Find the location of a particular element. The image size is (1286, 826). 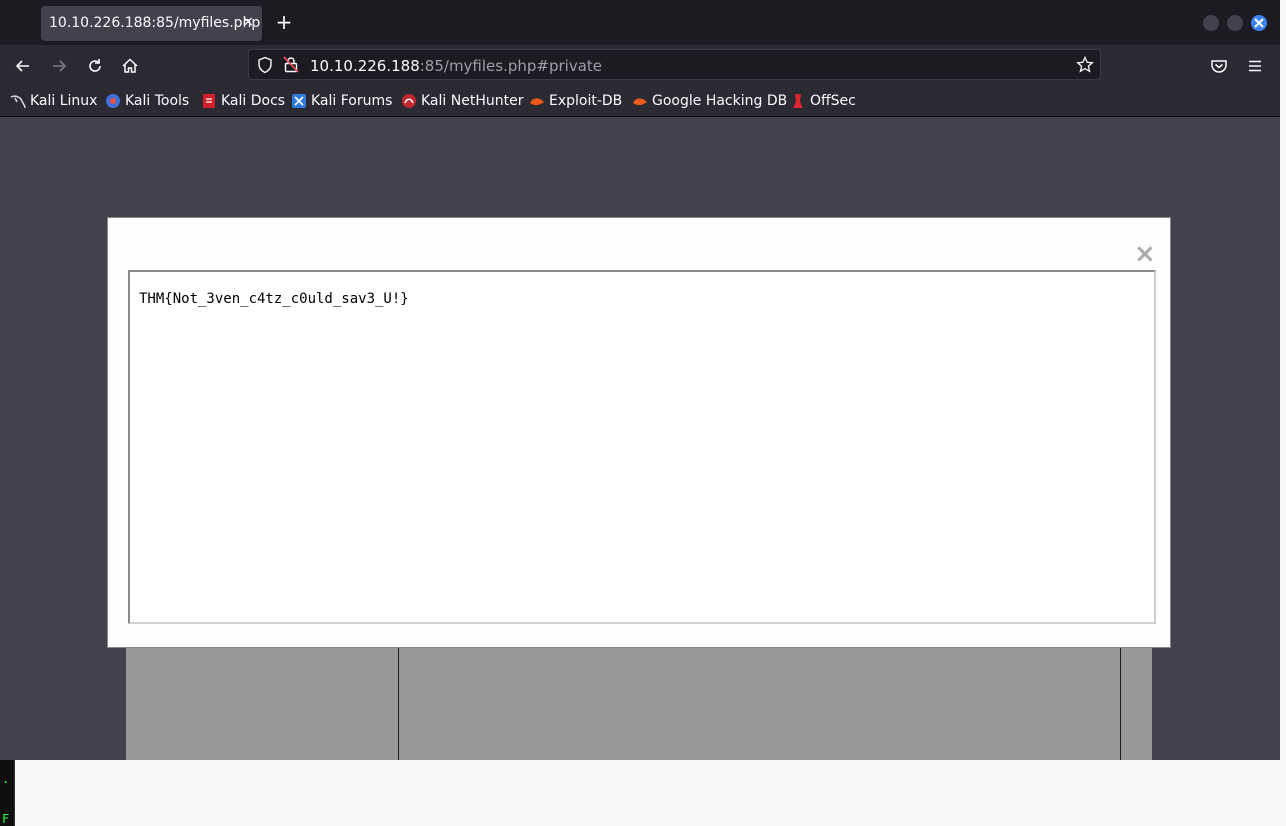

bookmark-star-icon is located at coordinates (1085, 65).